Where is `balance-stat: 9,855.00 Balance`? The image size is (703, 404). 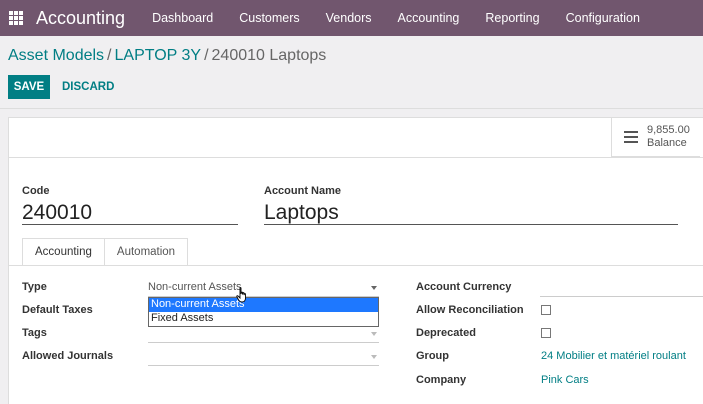 balance-stat: 9,855.00 Balance is located at coordinates (668, 137).